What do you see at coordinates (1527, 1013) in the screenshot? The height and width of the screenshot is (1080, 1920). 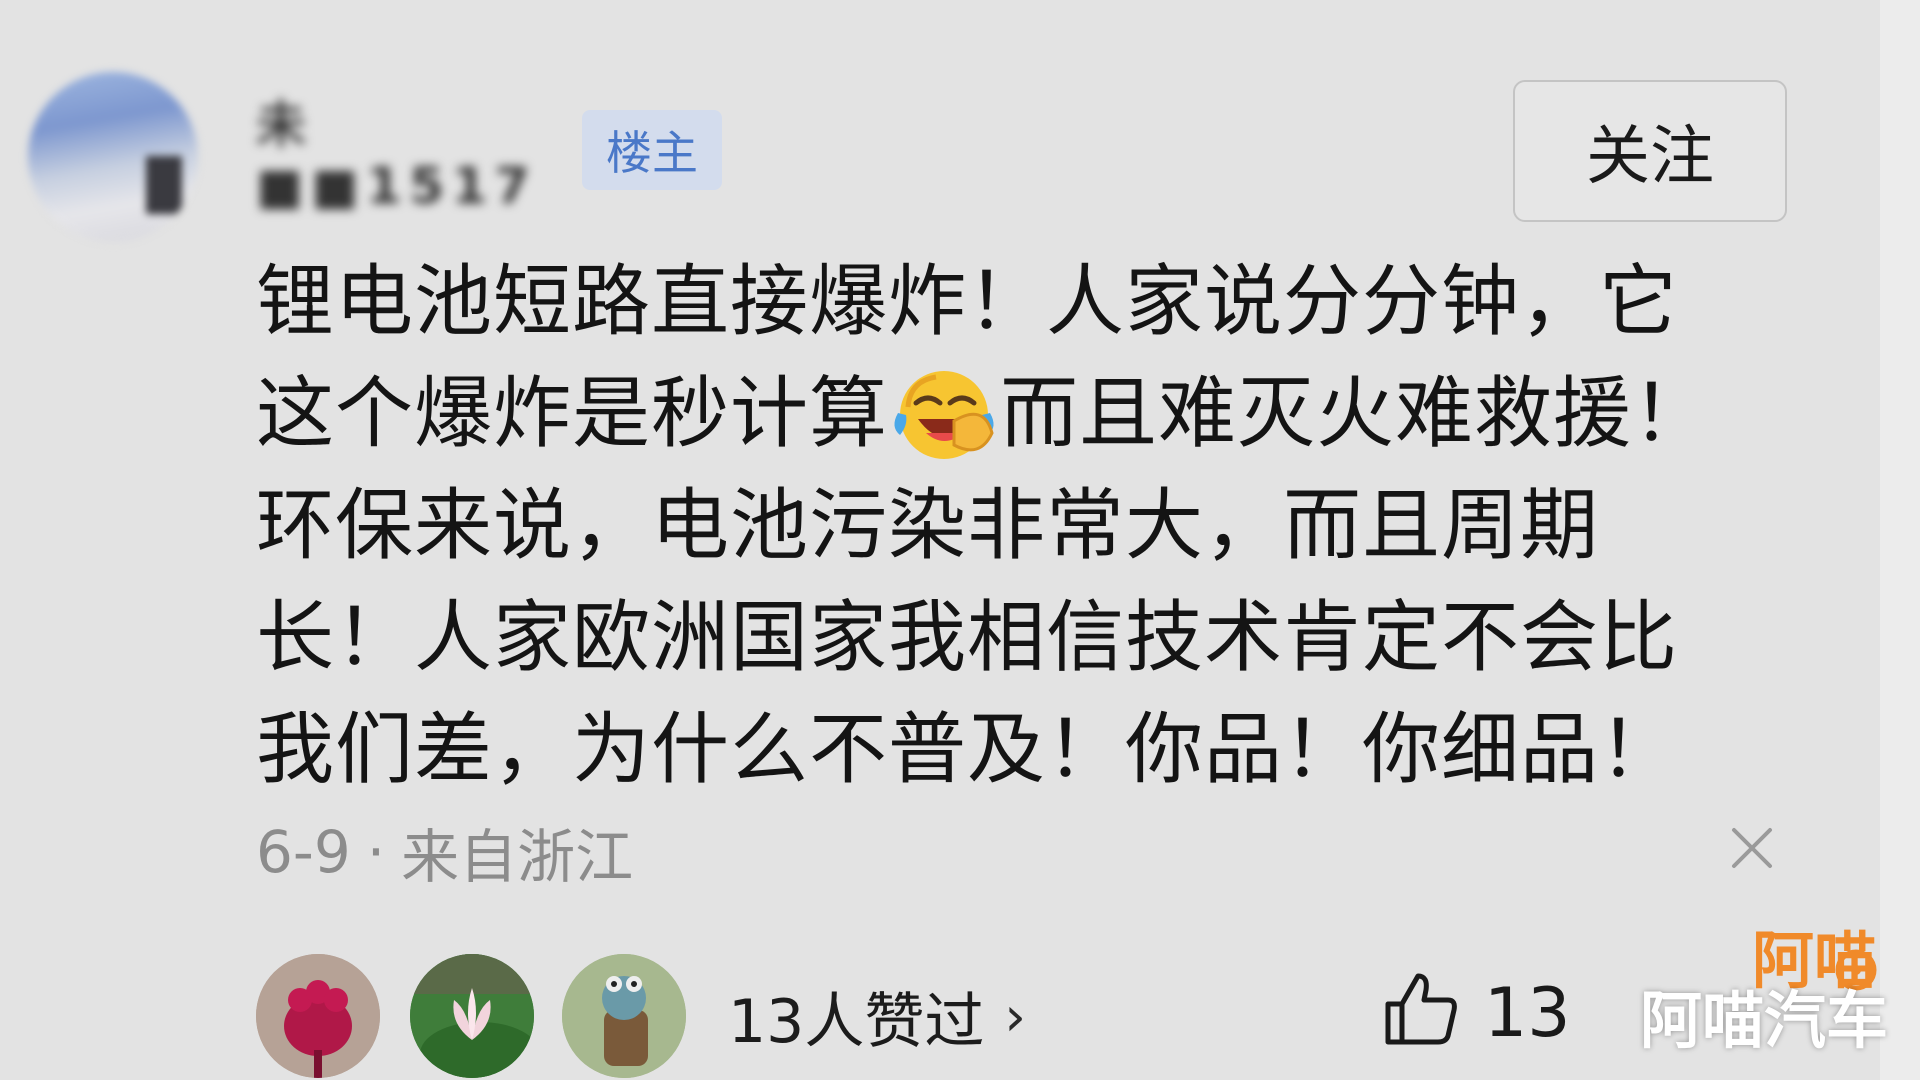 I see `like-count: 13` at bounding box center [1527, 1013].